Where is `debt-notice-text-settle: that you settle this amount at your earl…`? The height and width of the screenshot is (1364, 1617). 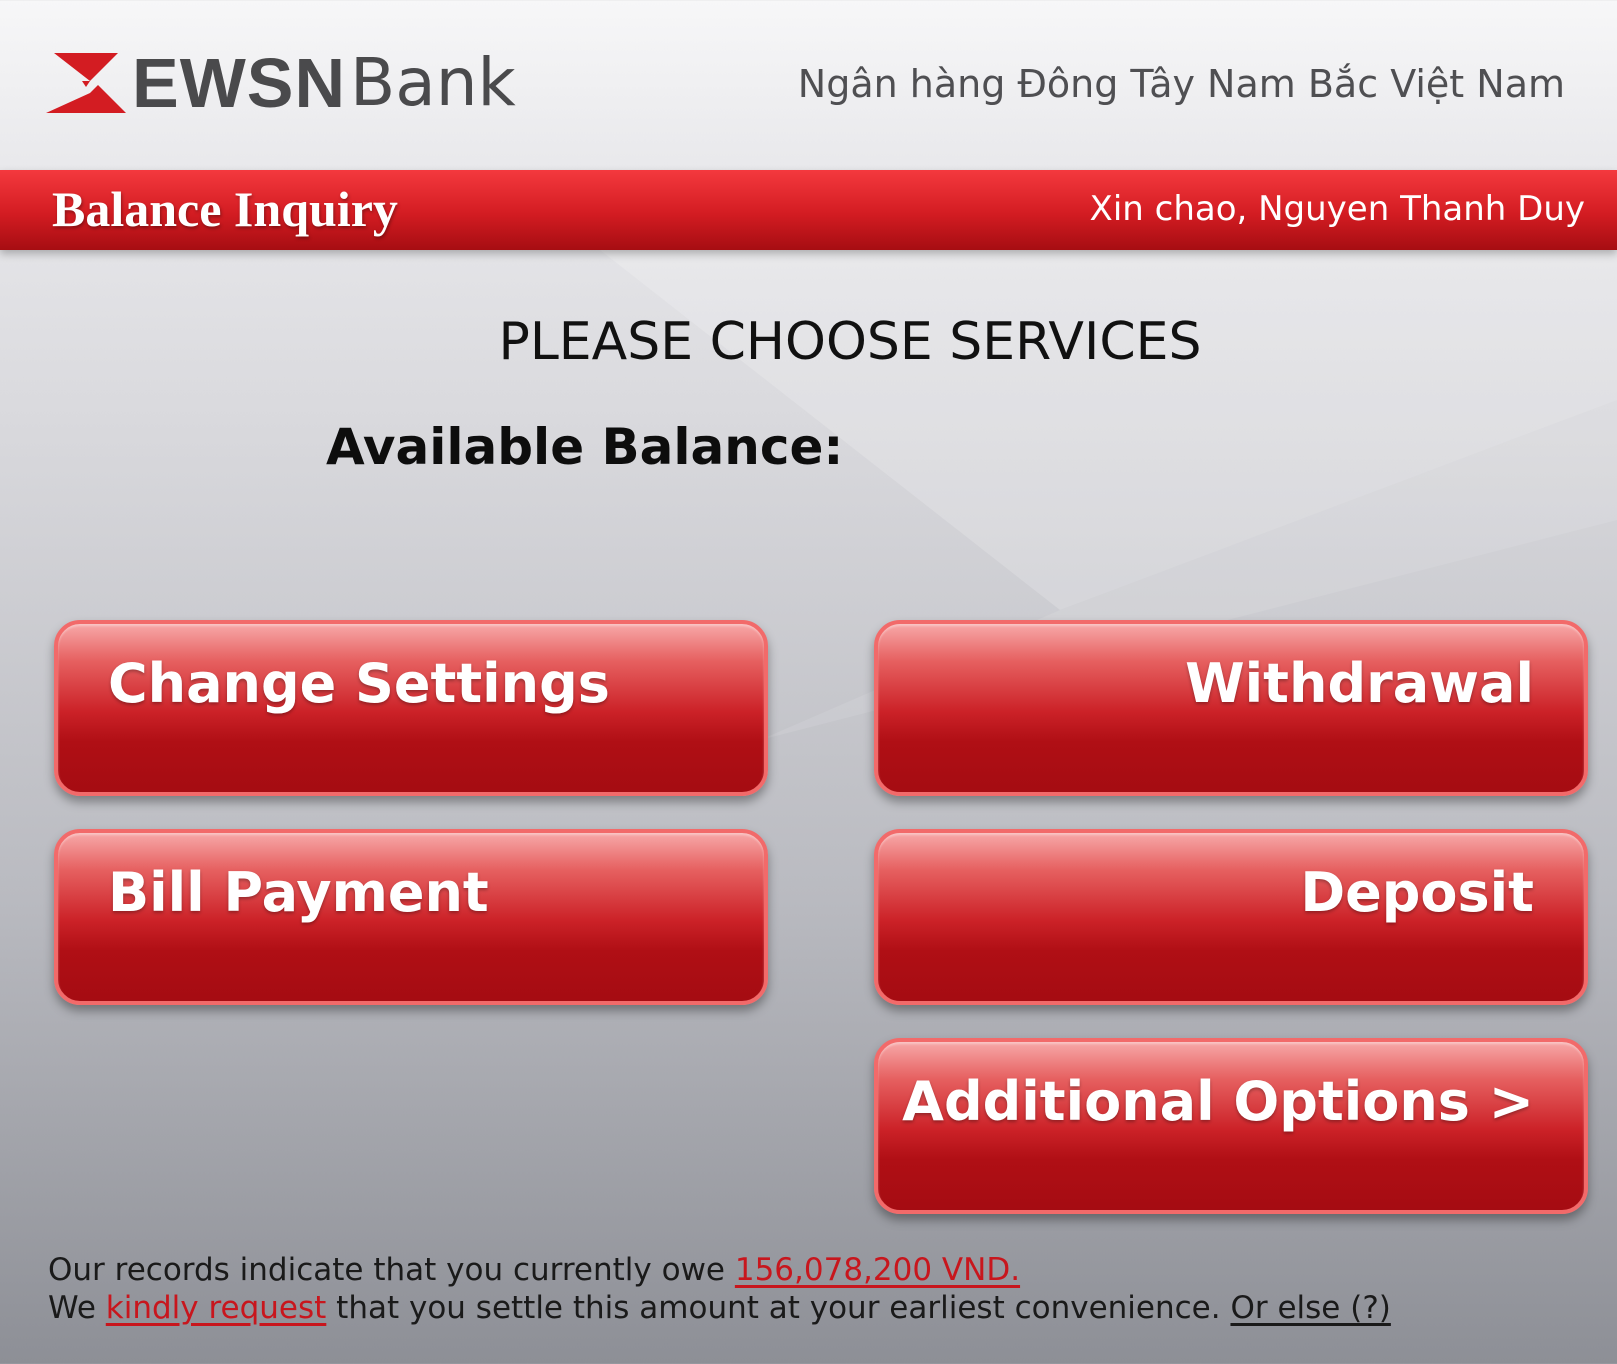
debt-notice-text-settle: that you settle this amount at your earl… is located at coordinates (778, 1308).